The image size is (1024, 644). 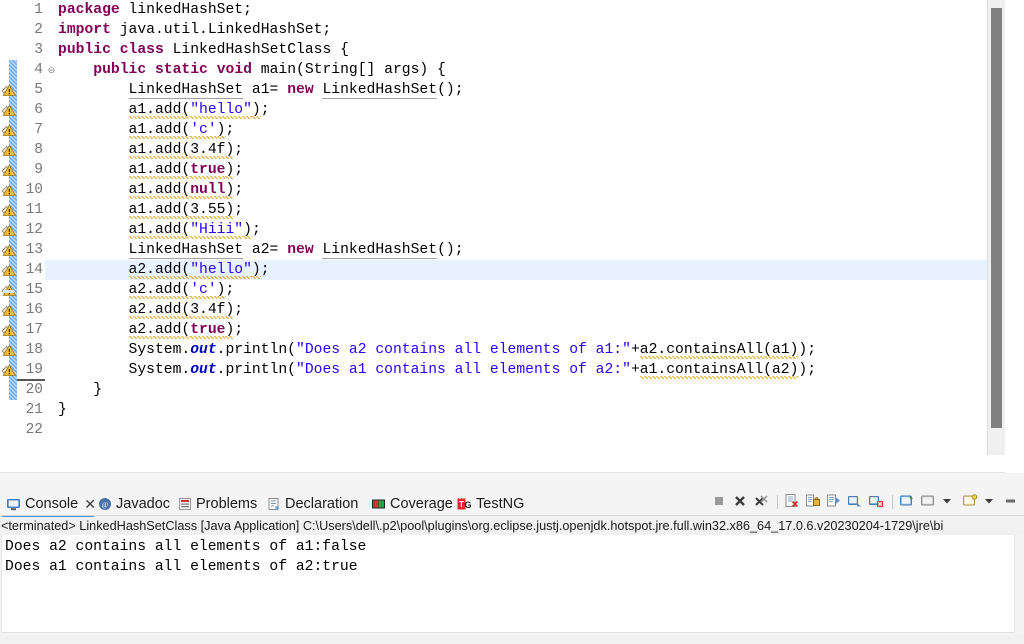 I want to click on svg-text: G, so click(x=467, y=505).